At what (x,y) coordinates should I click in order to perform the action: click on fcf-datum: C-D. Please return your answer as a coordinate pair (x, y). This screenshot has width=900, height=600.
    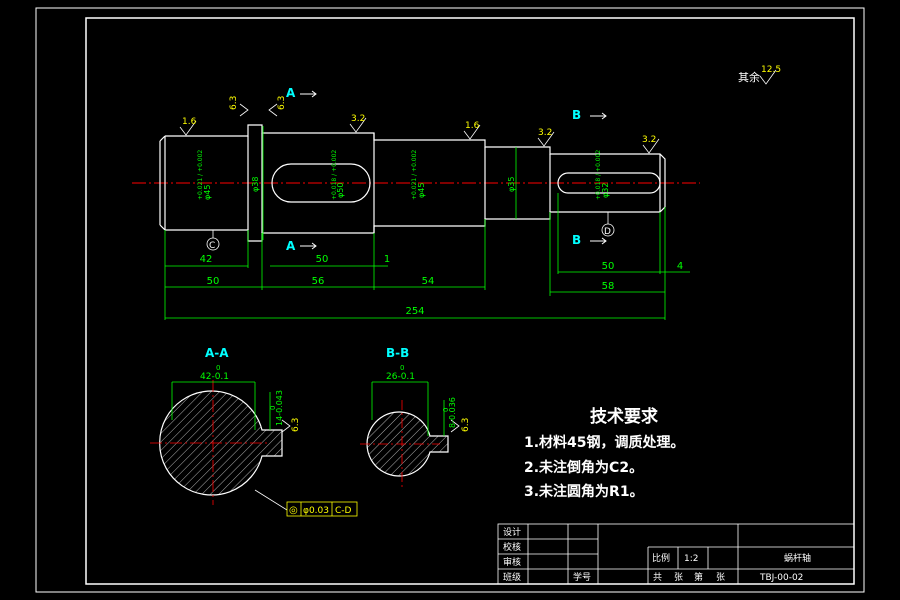
    Looking at the image, I should click on (343, 511).